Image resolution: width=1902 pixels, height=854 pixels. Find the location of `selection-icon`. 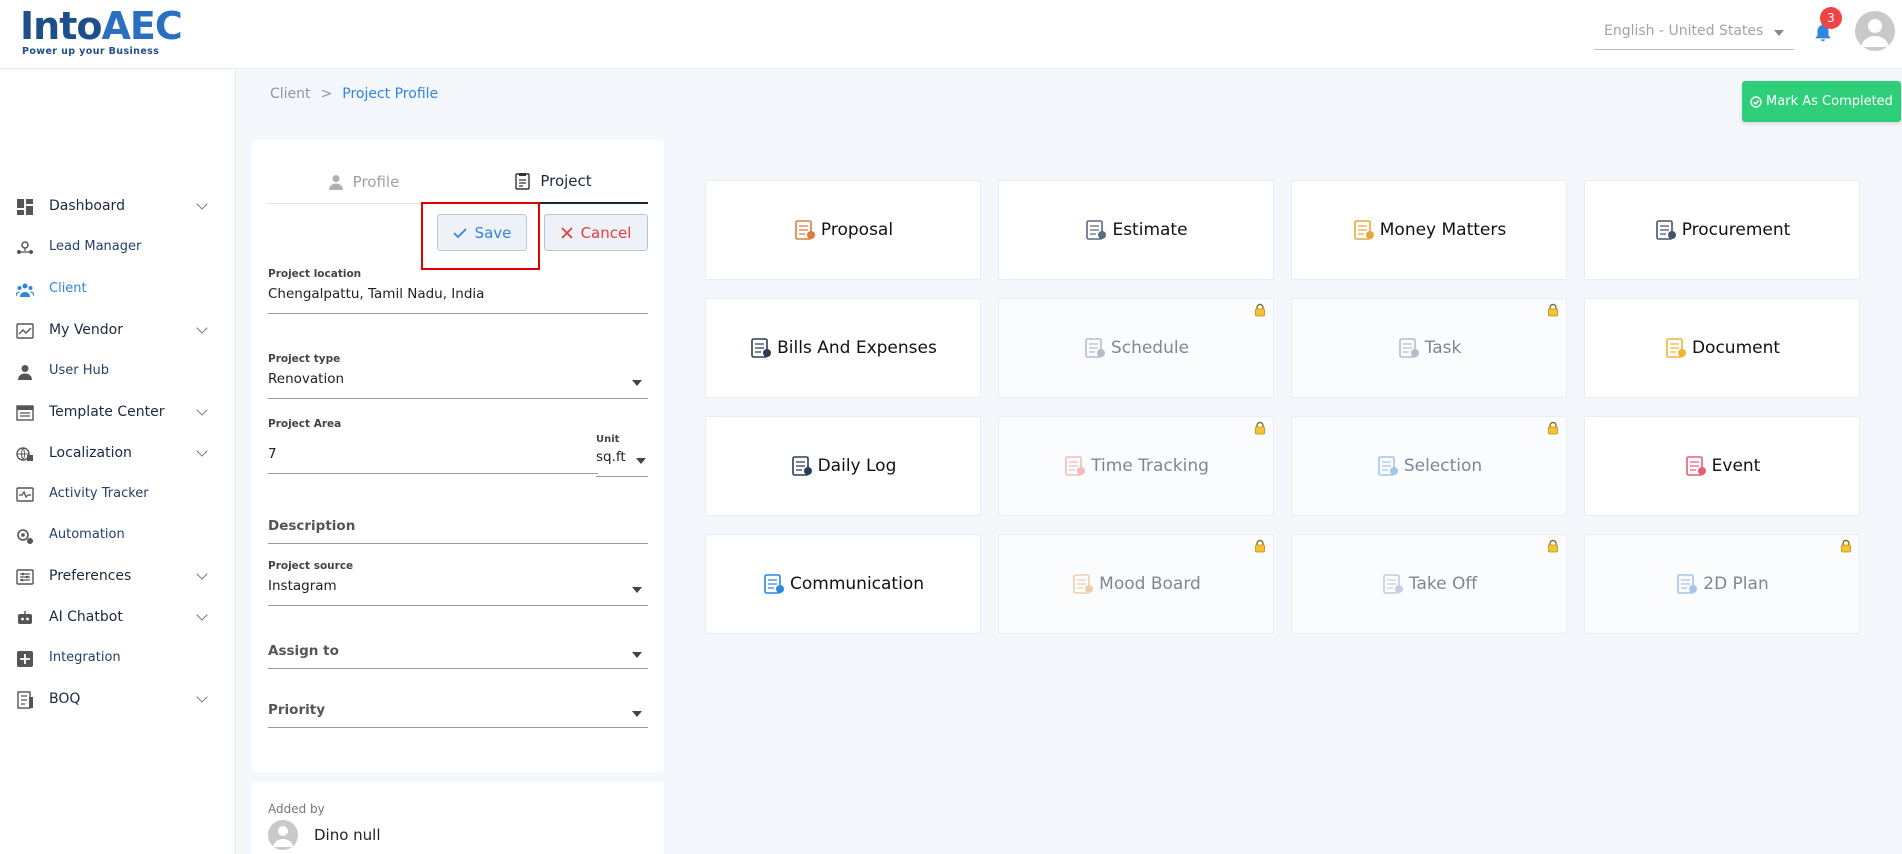

selection-icon is located at coordinates (1388, 466).